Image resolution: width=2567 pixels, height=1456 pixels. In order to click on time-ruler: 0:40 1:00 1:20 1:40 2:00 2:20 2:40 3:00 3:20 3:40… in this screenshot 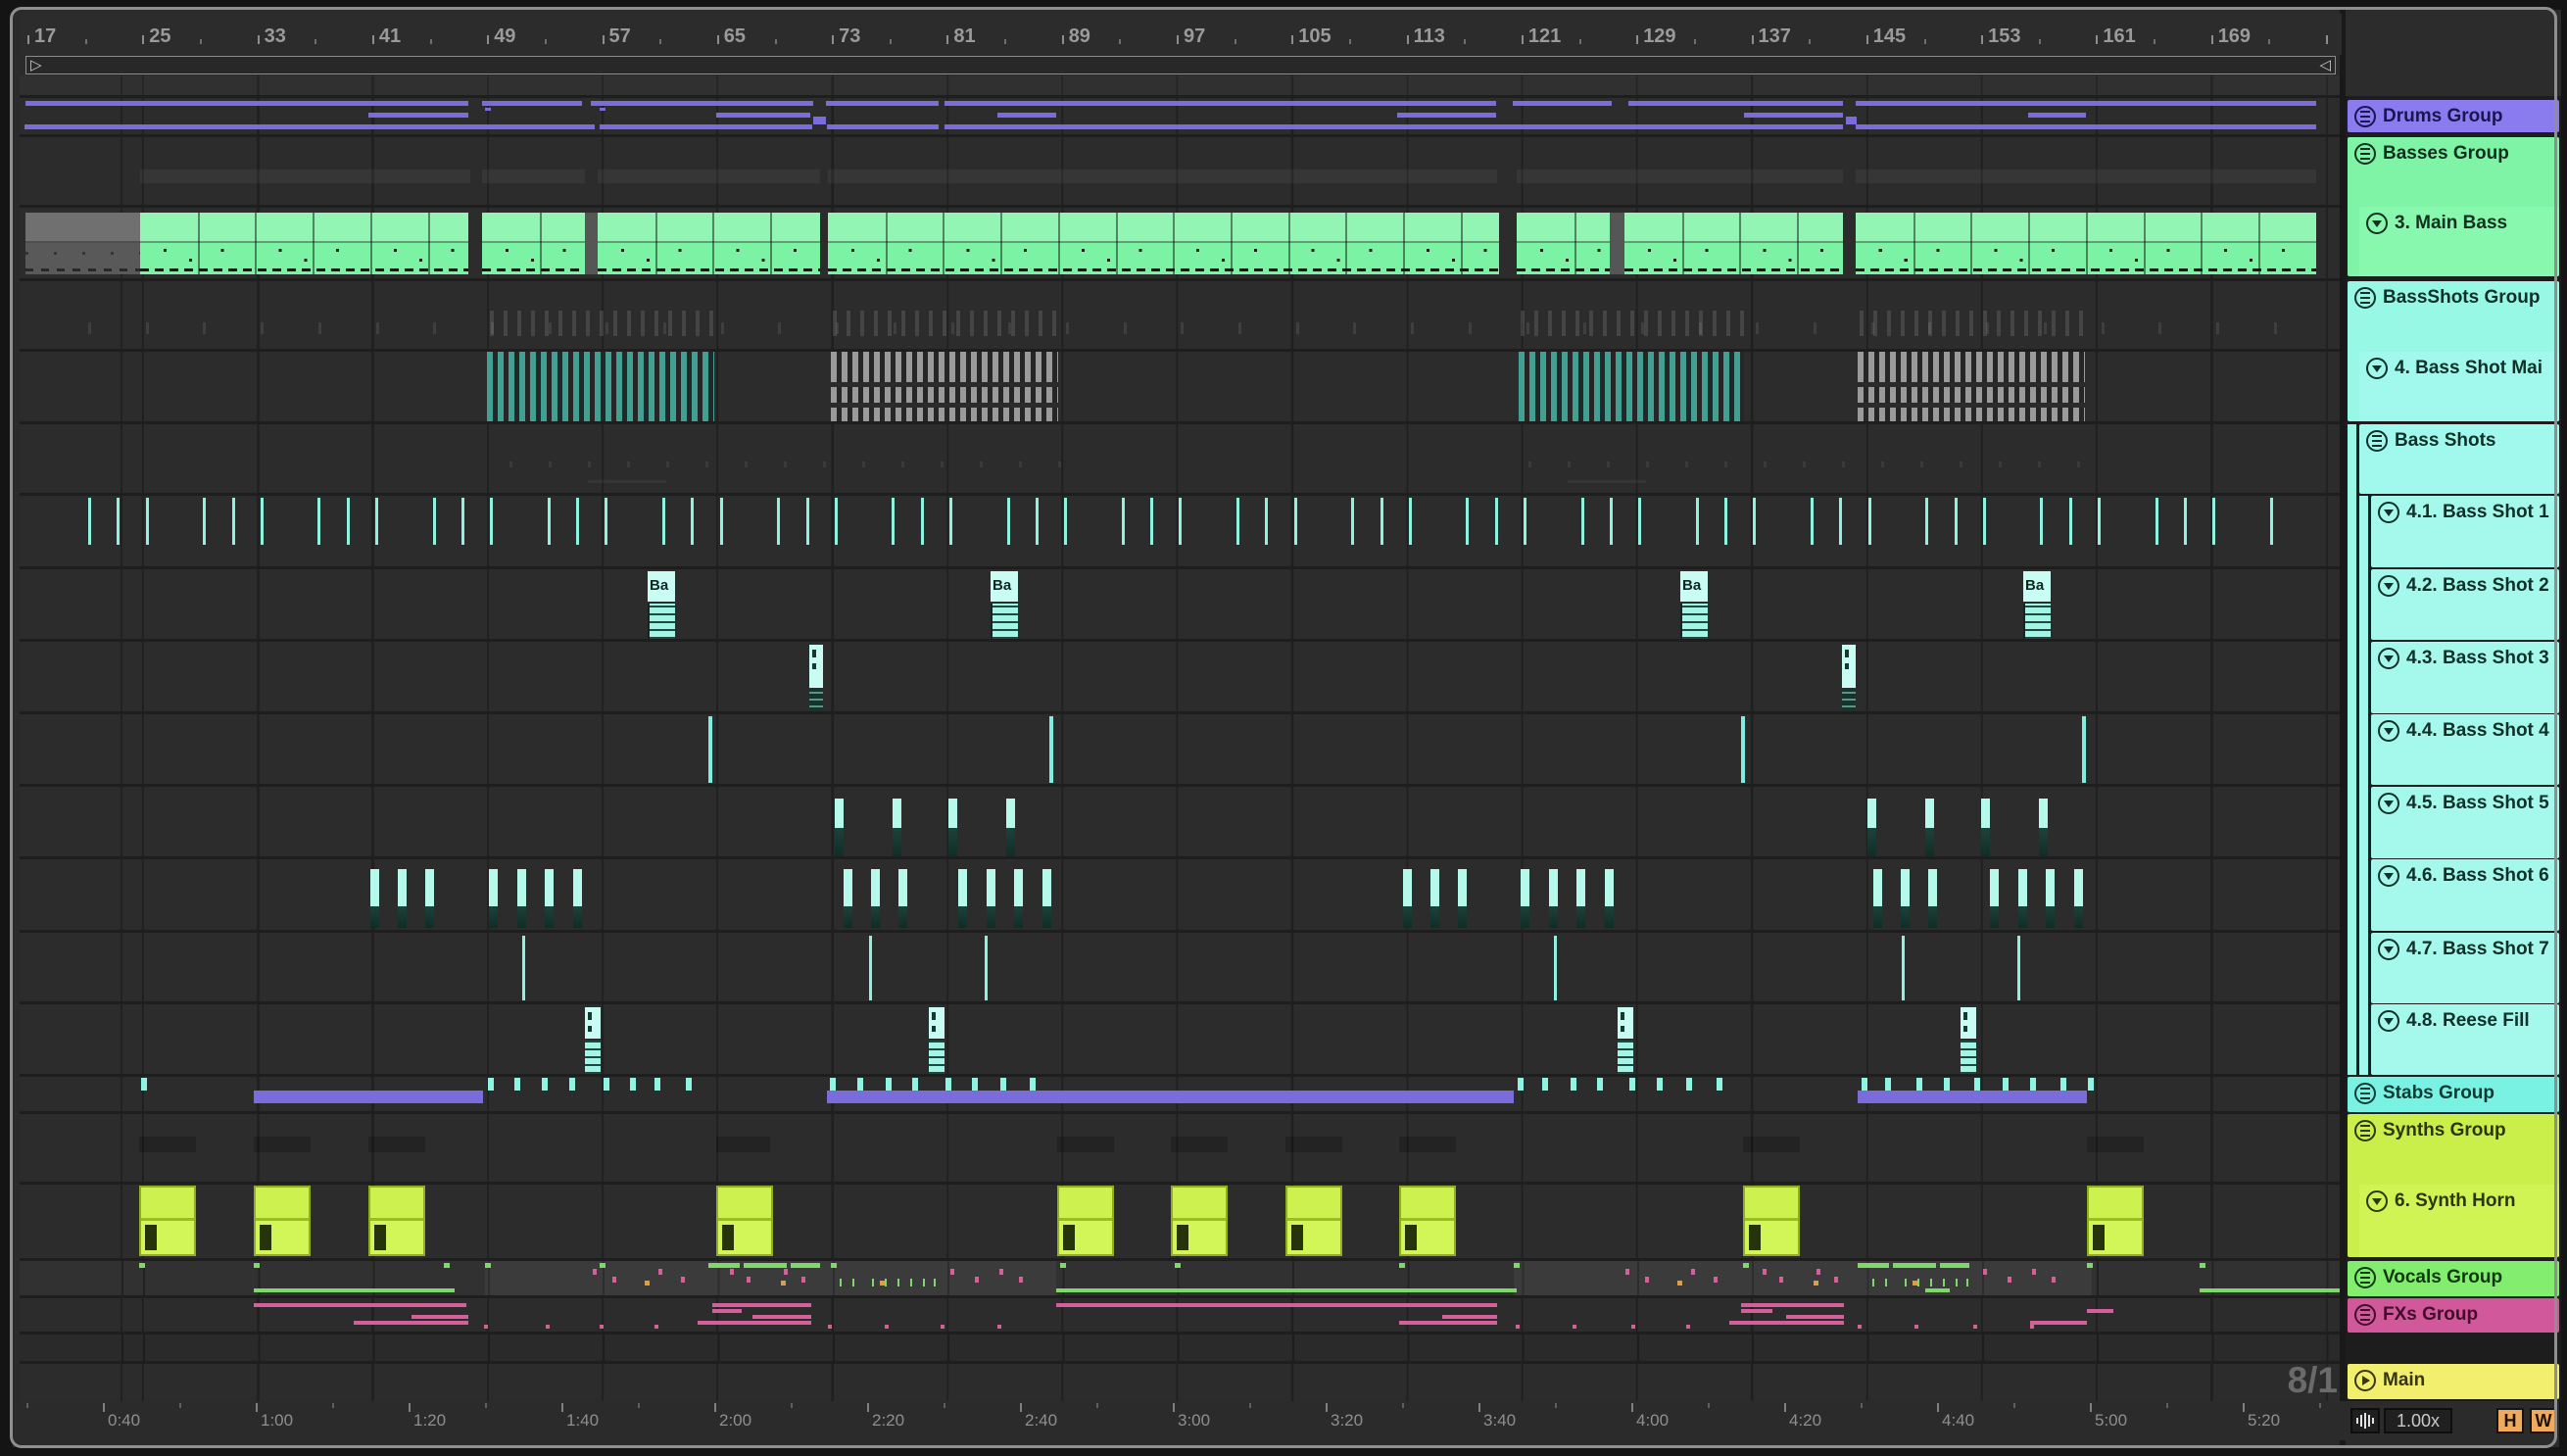, I will do `click(1286, 1420)`.